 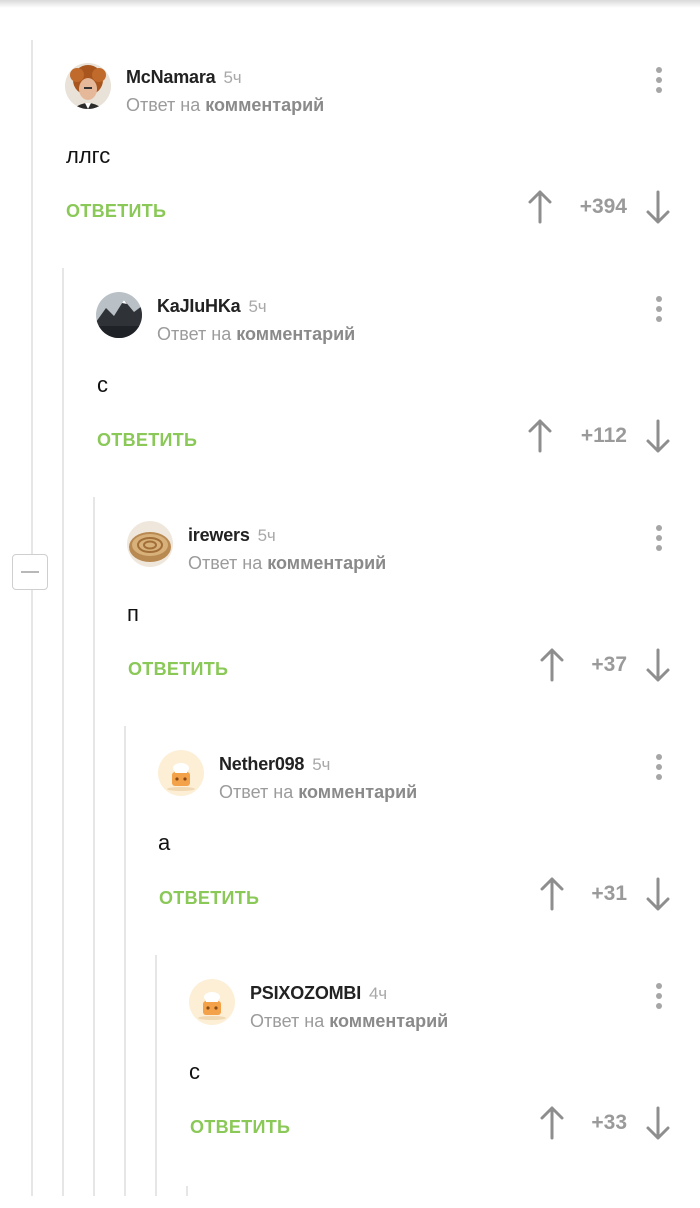 What do you see at coordinates (133, 613) in the screenshot?
I see `comment-body: п` at bounding box center [133, 613].